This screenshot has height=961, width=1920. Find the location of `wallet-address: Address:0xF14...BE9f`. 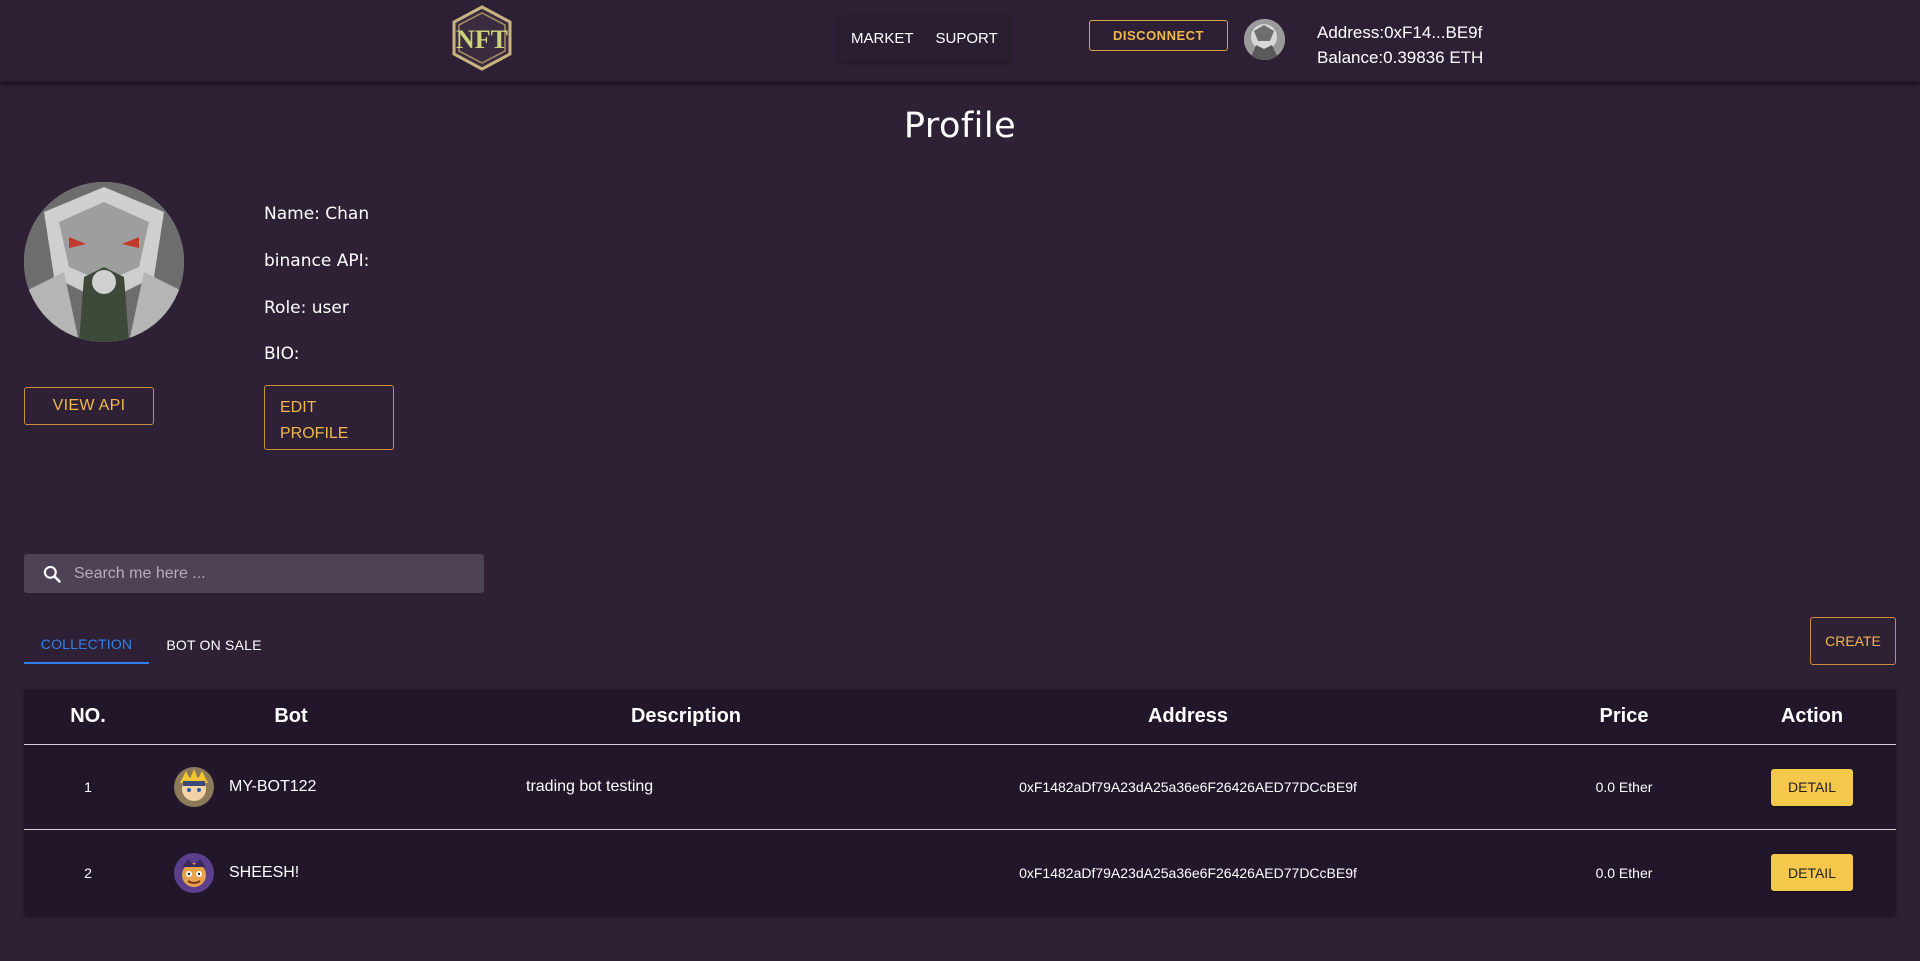

wallet-address: Address:0xF14...BE9f is located at coordinates (1400, 32).